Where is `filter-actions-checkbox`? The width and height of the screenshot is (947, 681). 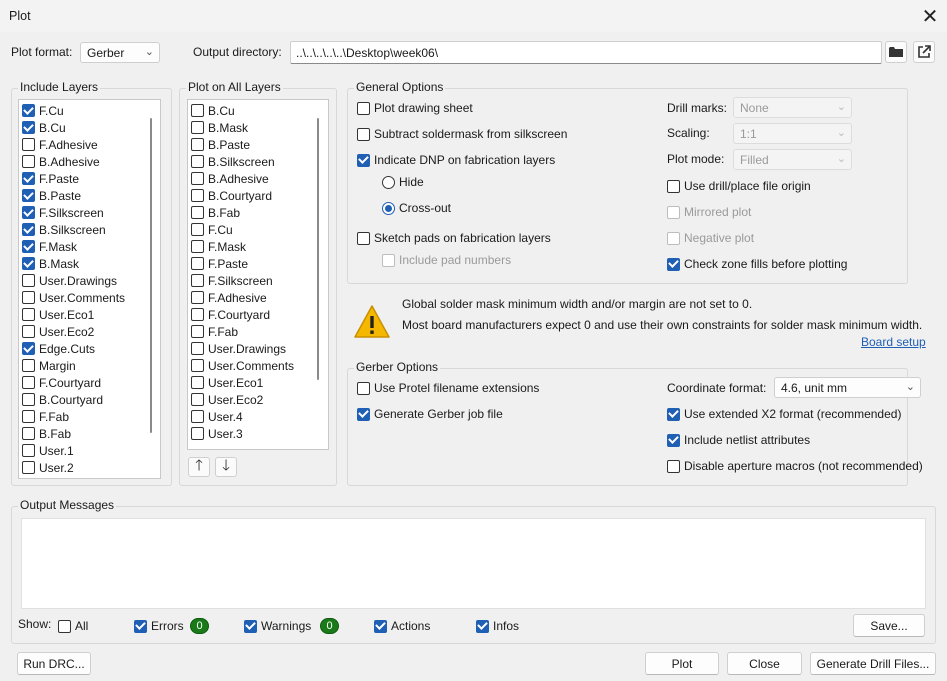 filter-actions-checkbox is located at coordinates (380, 626).